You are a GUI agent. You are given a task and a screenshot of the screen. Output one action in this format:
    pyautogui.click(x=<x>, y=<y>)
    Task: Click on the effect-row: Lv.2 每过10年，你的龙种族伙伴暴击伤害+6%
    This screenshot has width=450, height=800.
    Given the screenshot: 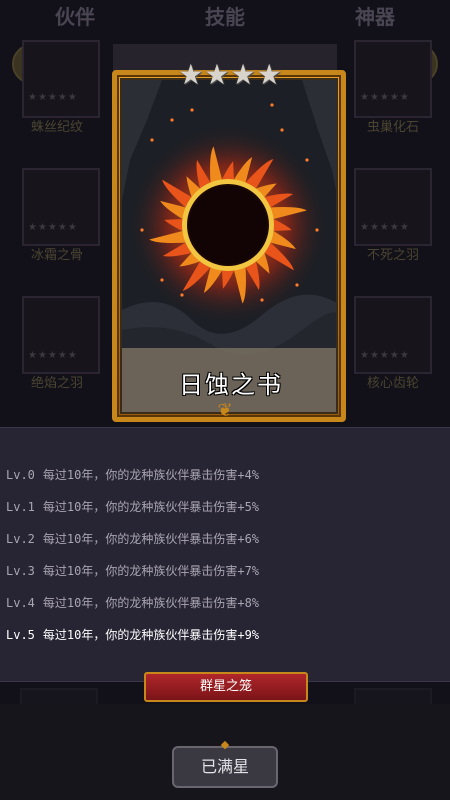 What is the action you would take?
    pyautogui.click(x=132, y=538)
    